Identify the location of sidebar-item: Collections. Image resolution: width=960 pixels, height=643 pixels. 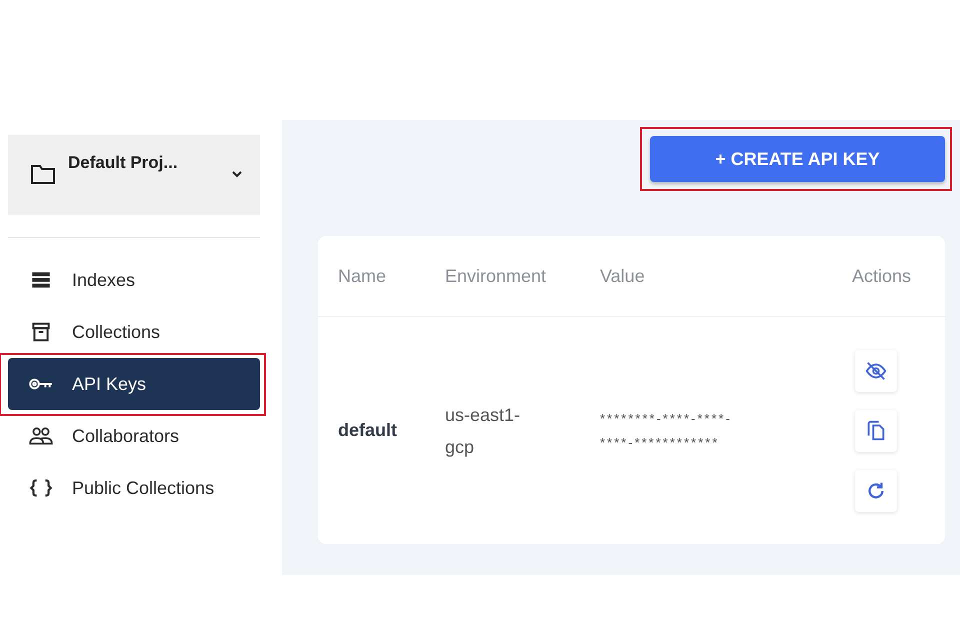
(134, 332).